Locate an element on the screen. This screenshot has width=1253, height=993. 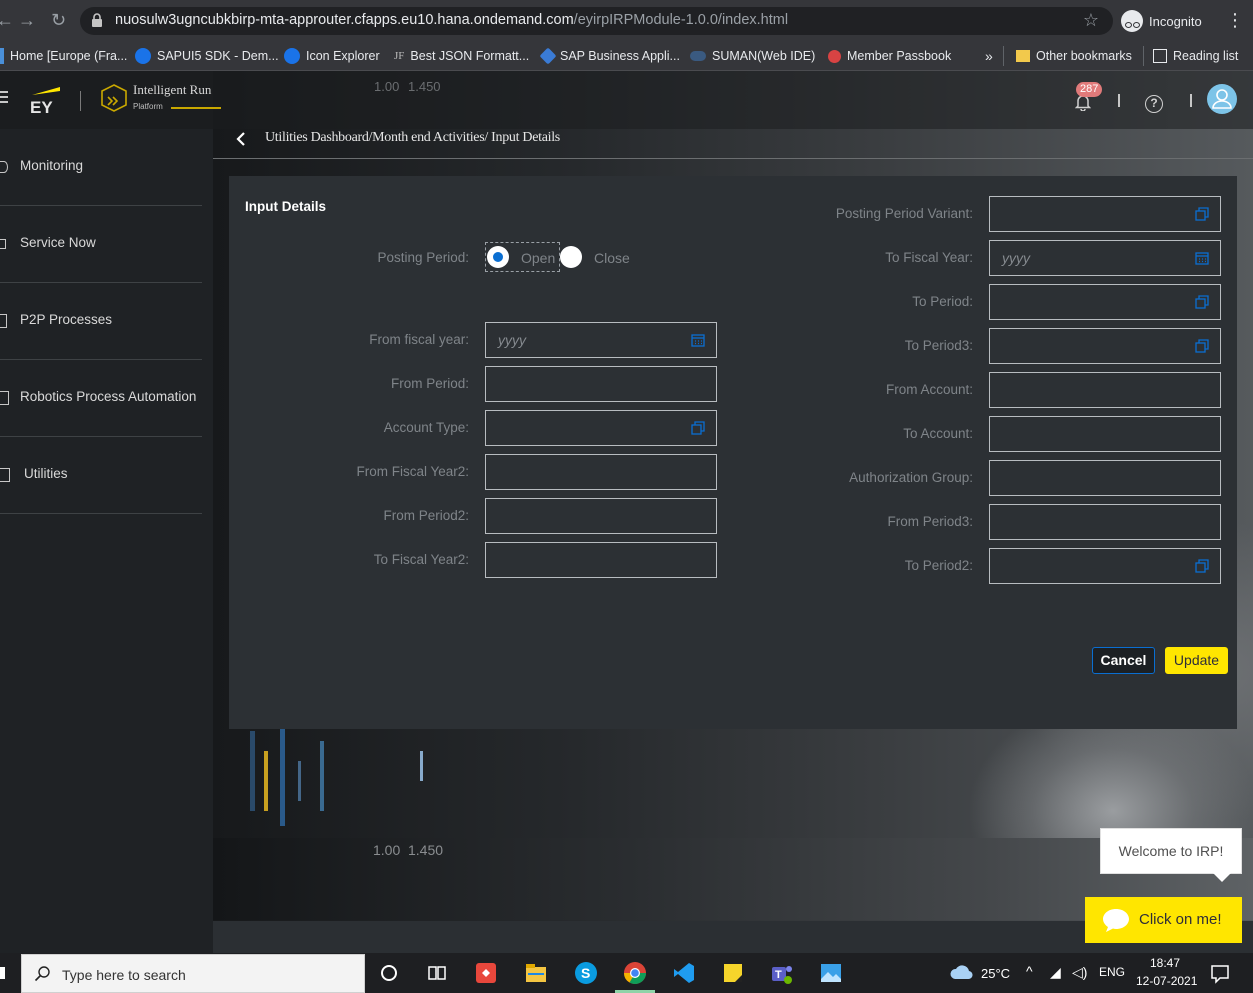
weather-temperature: 25°C is located at coordinates (995, 973).